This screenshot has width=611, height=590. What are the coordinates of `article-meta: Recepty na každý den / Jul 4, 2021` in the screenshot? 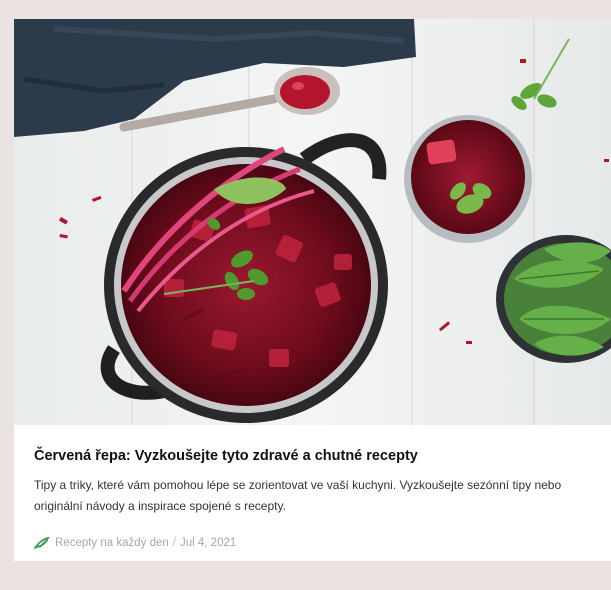 It's located at (135, 543).